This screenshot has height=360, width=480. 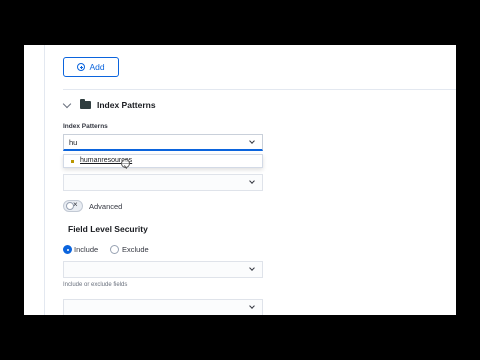 What do you see at coordinates (259, 89) in the screenshot?
I see `section-divider` at bounding box center [259, 89].